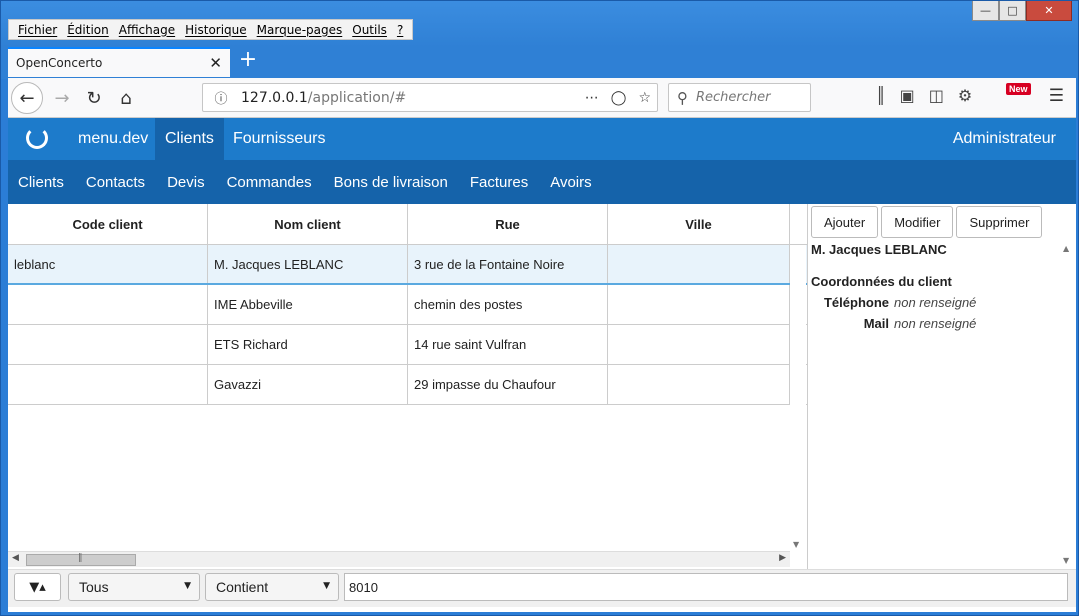 The width and height of the screenshot is (1079, 616). What do you see at coordinates (508, 224) in the screenshot?
I see `column-header-rue: Rue` at bounding box center [508, 224].